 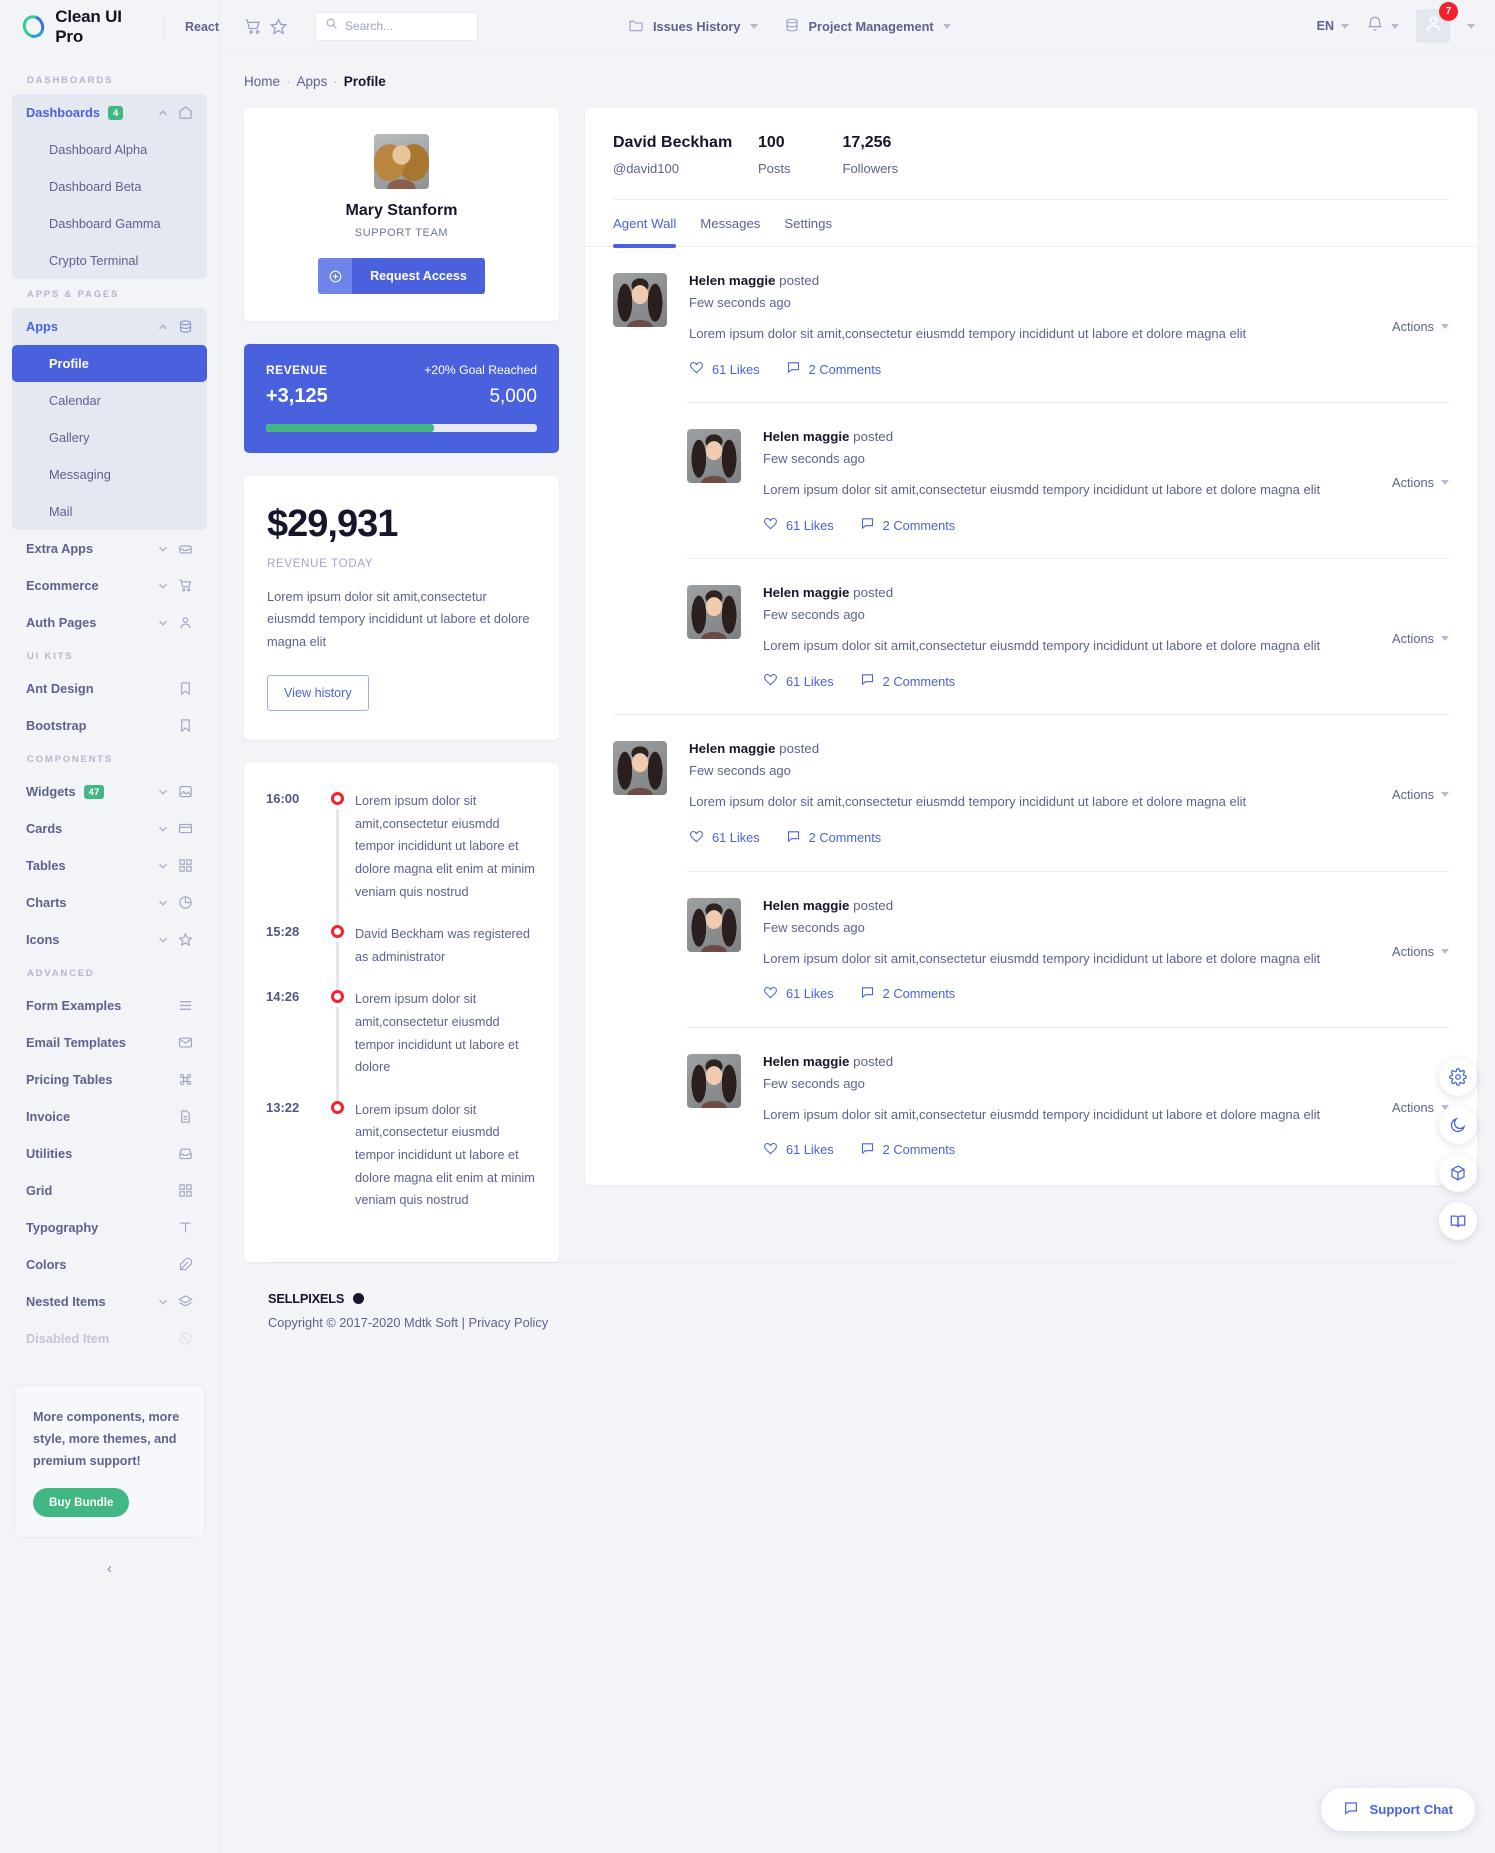 What do you see at coordinates (867, 142) in the screenshot?
I see `stat-value: 17,256` at bounding box center [867, 142].